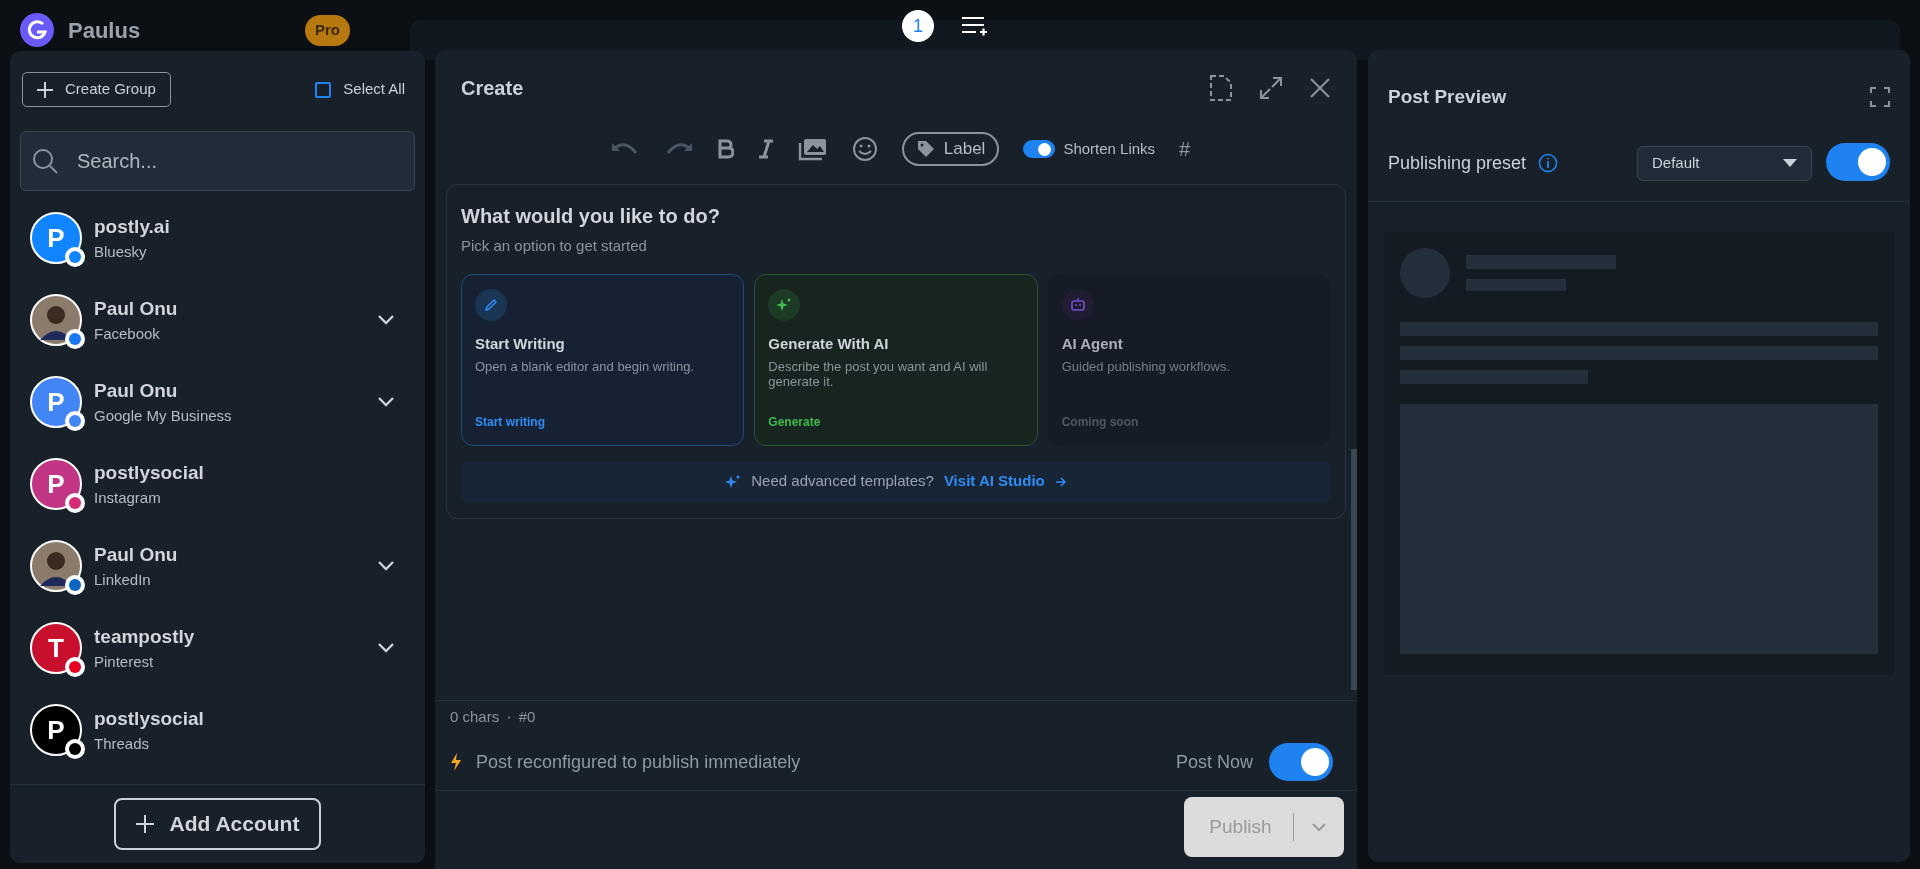 The width and height of the screenshot is (1920, 869). Describe the element at coordinates (1146, 366) in the screenshot. I see `option-description: Guided publishing workflows.` at that location.